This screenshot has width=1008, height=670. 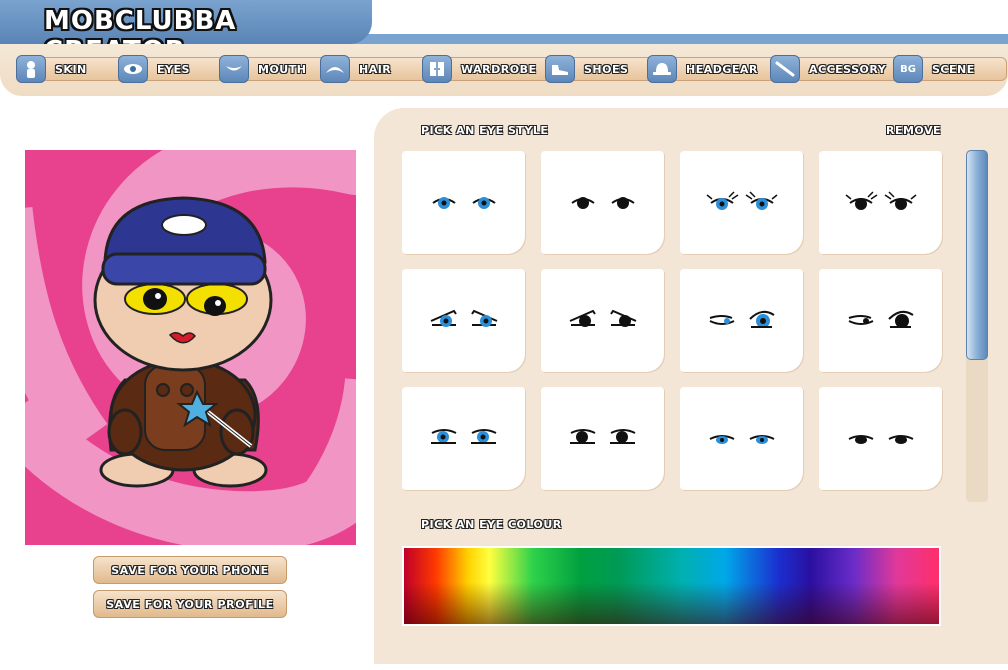 What do you see at coordinates (184, 69) in the screenshot?
I see `nav-label: EYES` at bounding box center [184, 69].